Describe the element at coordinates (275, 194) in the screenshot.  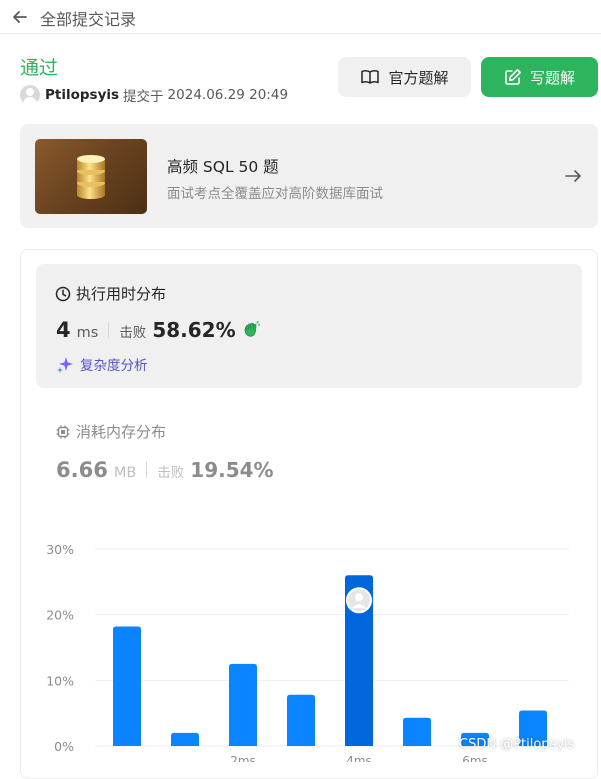
I see `study-plan-subtitle: 面试考点全覆盖应对高阶数据库面试` at that location.